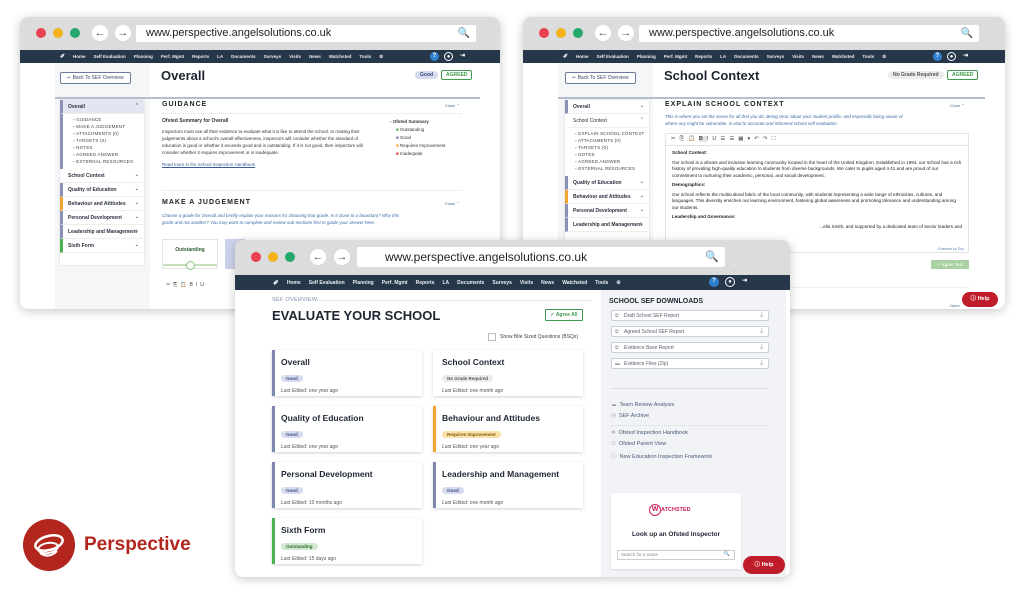 This screenshot has width=1024, height=595. Describe the element at coordinates (642, 405) in the screenshot. I see `link-team-review-analysis: ☁ Team Review Analysis` at that location.